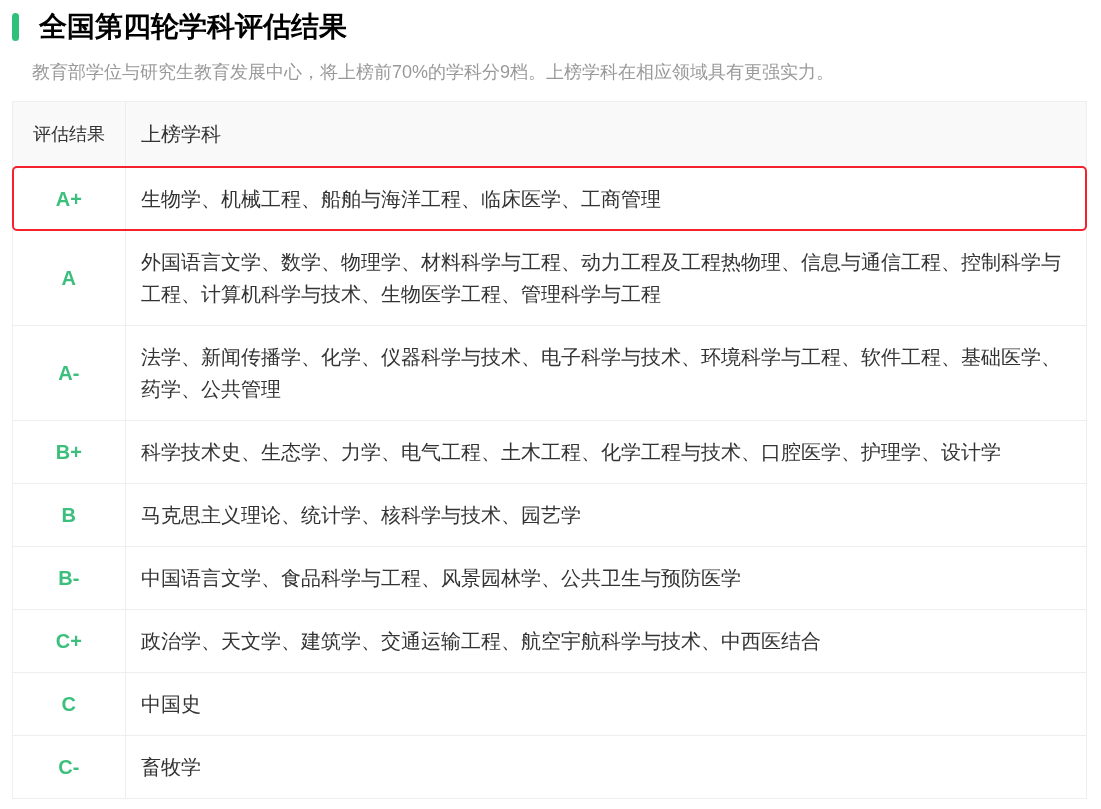  Describe the element at coordinates (605, 766) in the screenshot. I see `subjects-cell: 畜牧学` at that location.